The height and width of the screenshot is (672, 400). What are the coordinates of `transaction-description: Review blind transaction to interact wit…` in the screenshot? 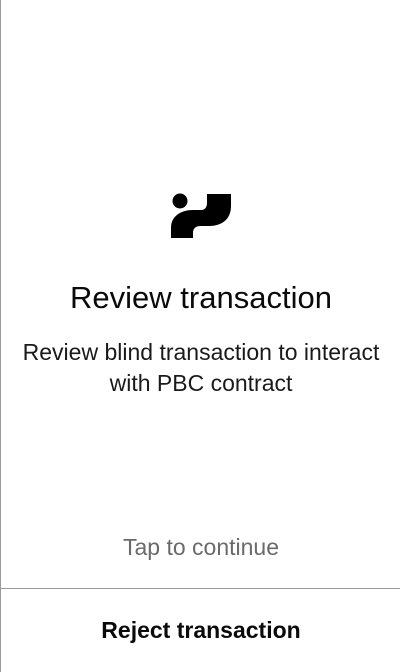 It's located at (201, 367).